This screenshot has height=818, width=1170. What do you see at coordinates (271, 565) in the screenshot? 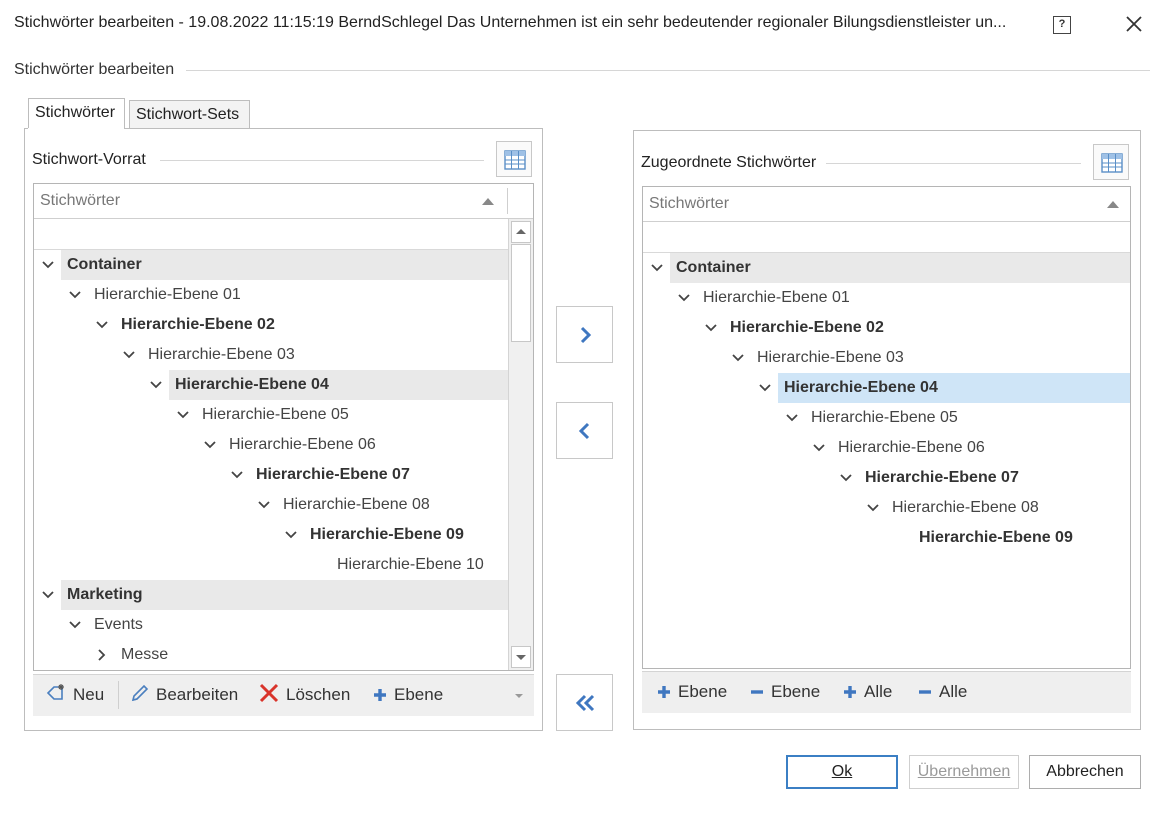
I see `tree-row: Hierarchie-Ebene 10` at bounding box center [271, 565].